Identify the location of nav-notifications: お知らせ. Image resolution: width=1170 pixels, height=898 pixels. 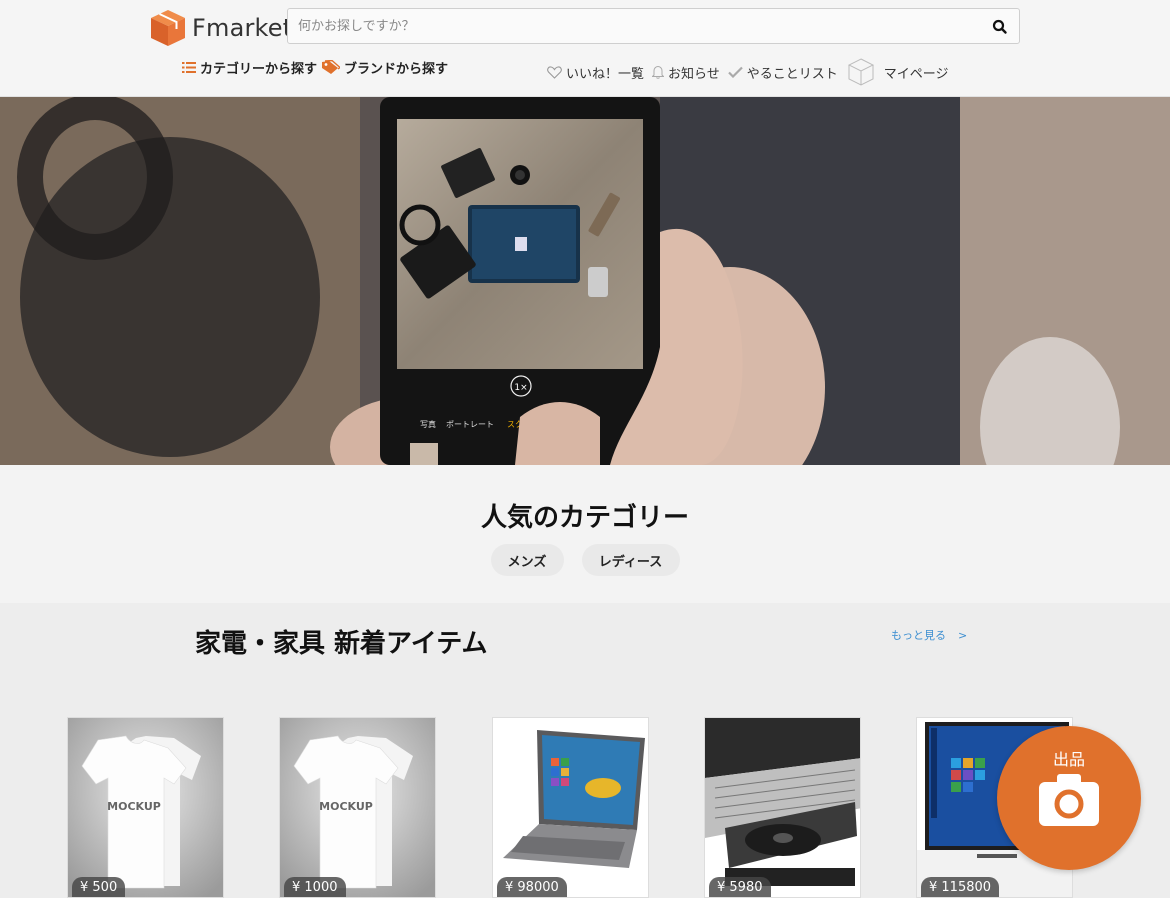
(686, 72).